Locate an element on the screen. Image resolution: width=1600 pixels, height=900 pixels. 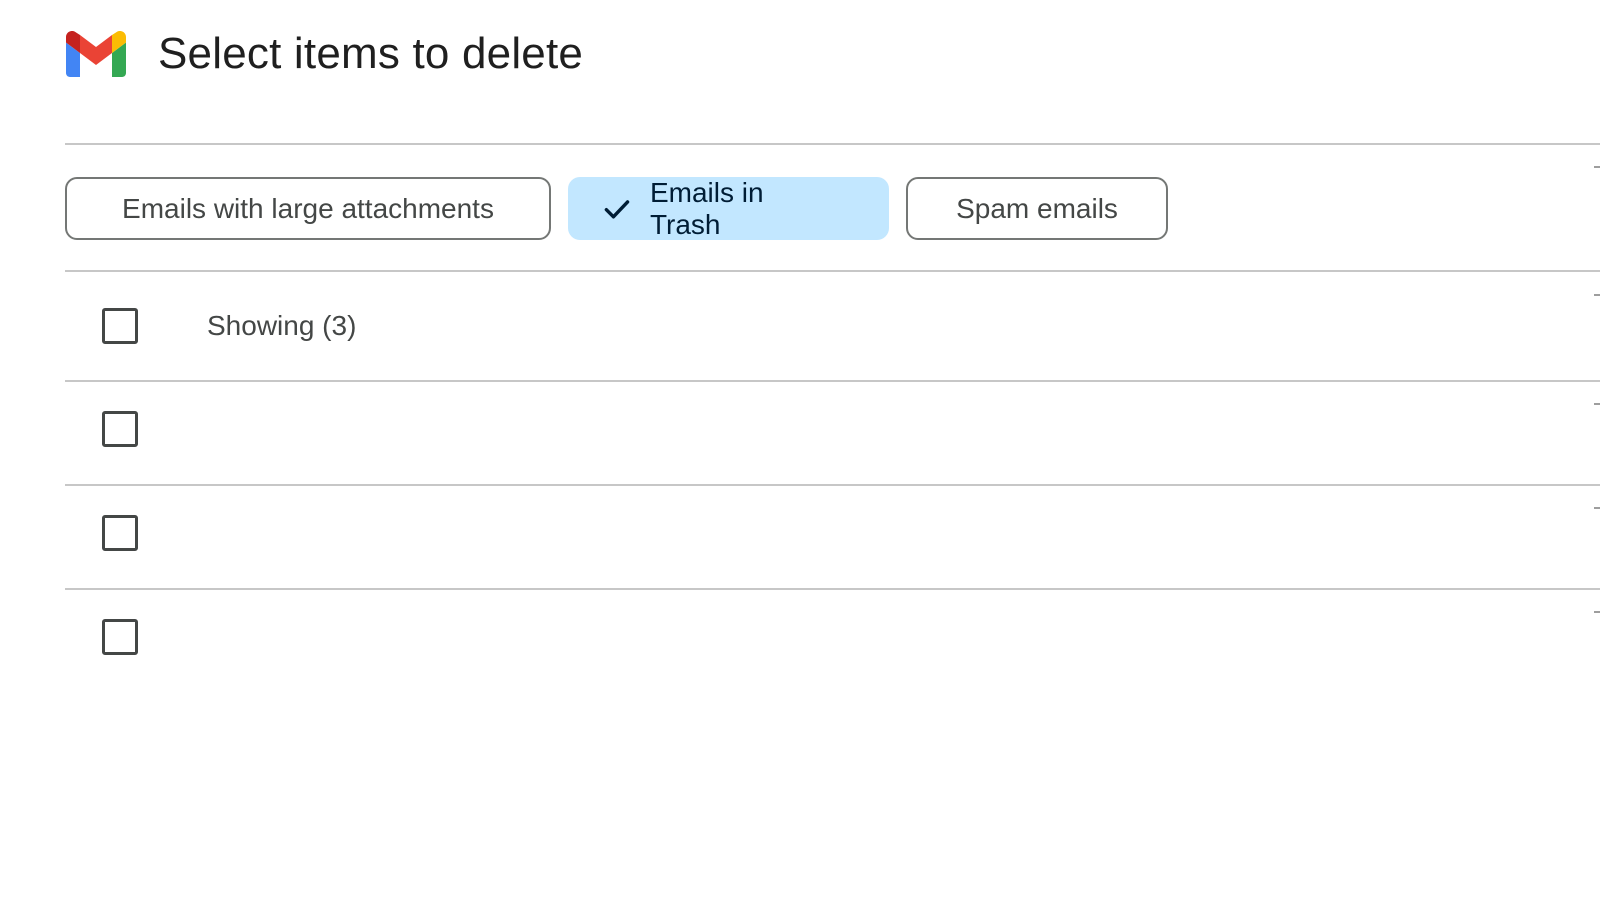
header-divider is located at coordinates (832, 144).